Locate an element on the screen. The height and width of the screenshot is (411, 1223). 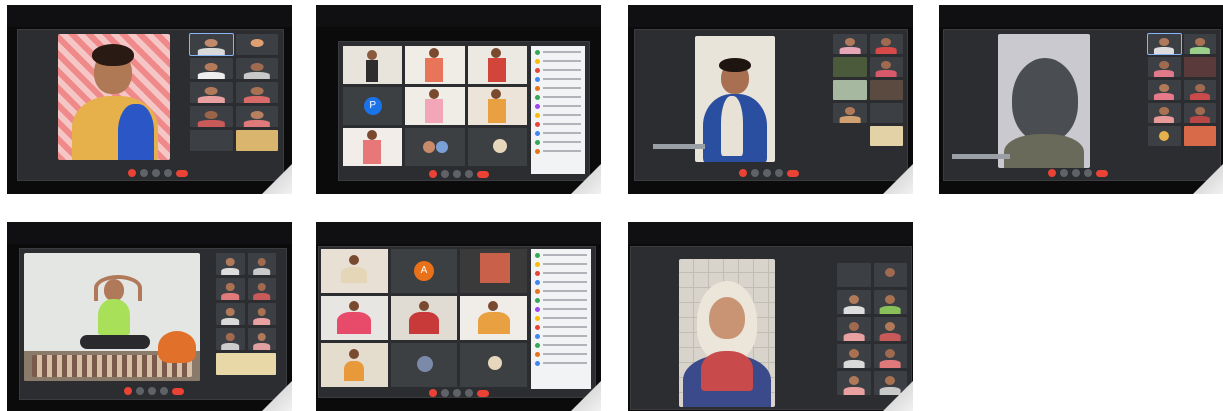
call-controls is located at coordinates (459, 174).